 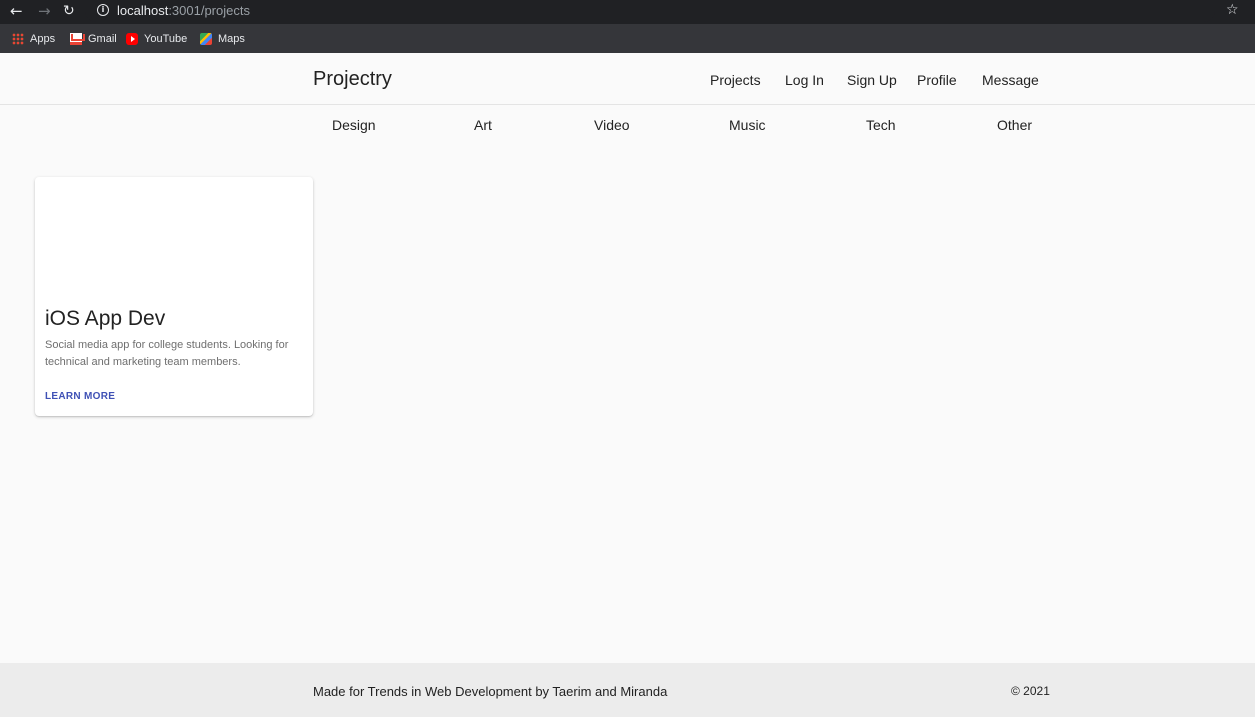 I want to click on footer-copyright: © 2021, so click(x=1030, y=691).